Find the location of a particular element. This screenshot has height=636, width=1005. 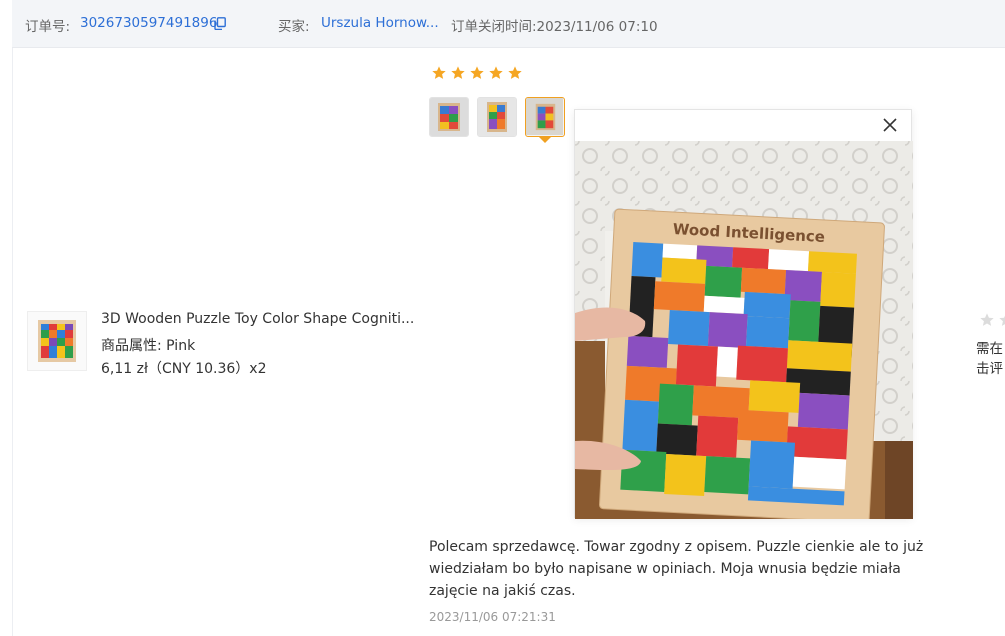

product-thumbnail is located at coordinates (57, 341).